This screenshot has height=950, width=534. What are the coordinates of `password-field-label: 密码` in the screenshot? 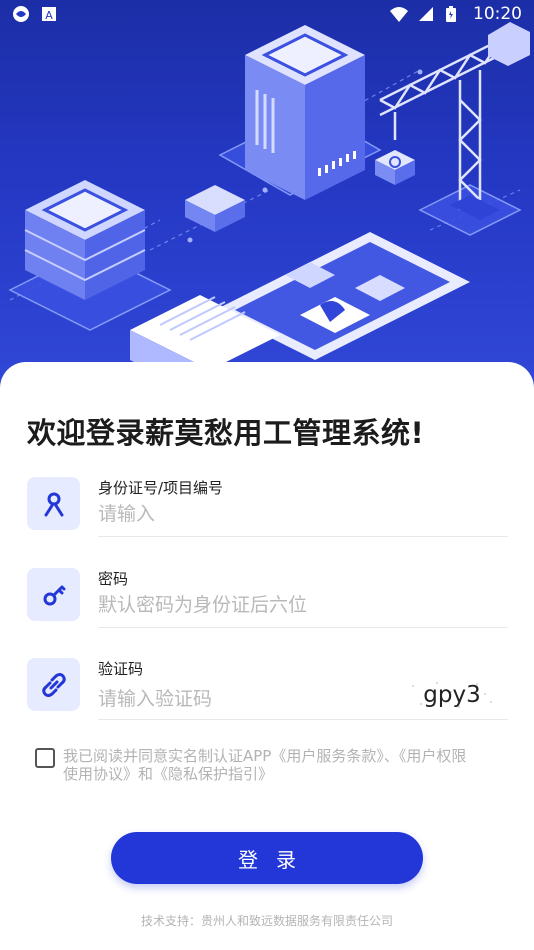 It's located at (113, 579).